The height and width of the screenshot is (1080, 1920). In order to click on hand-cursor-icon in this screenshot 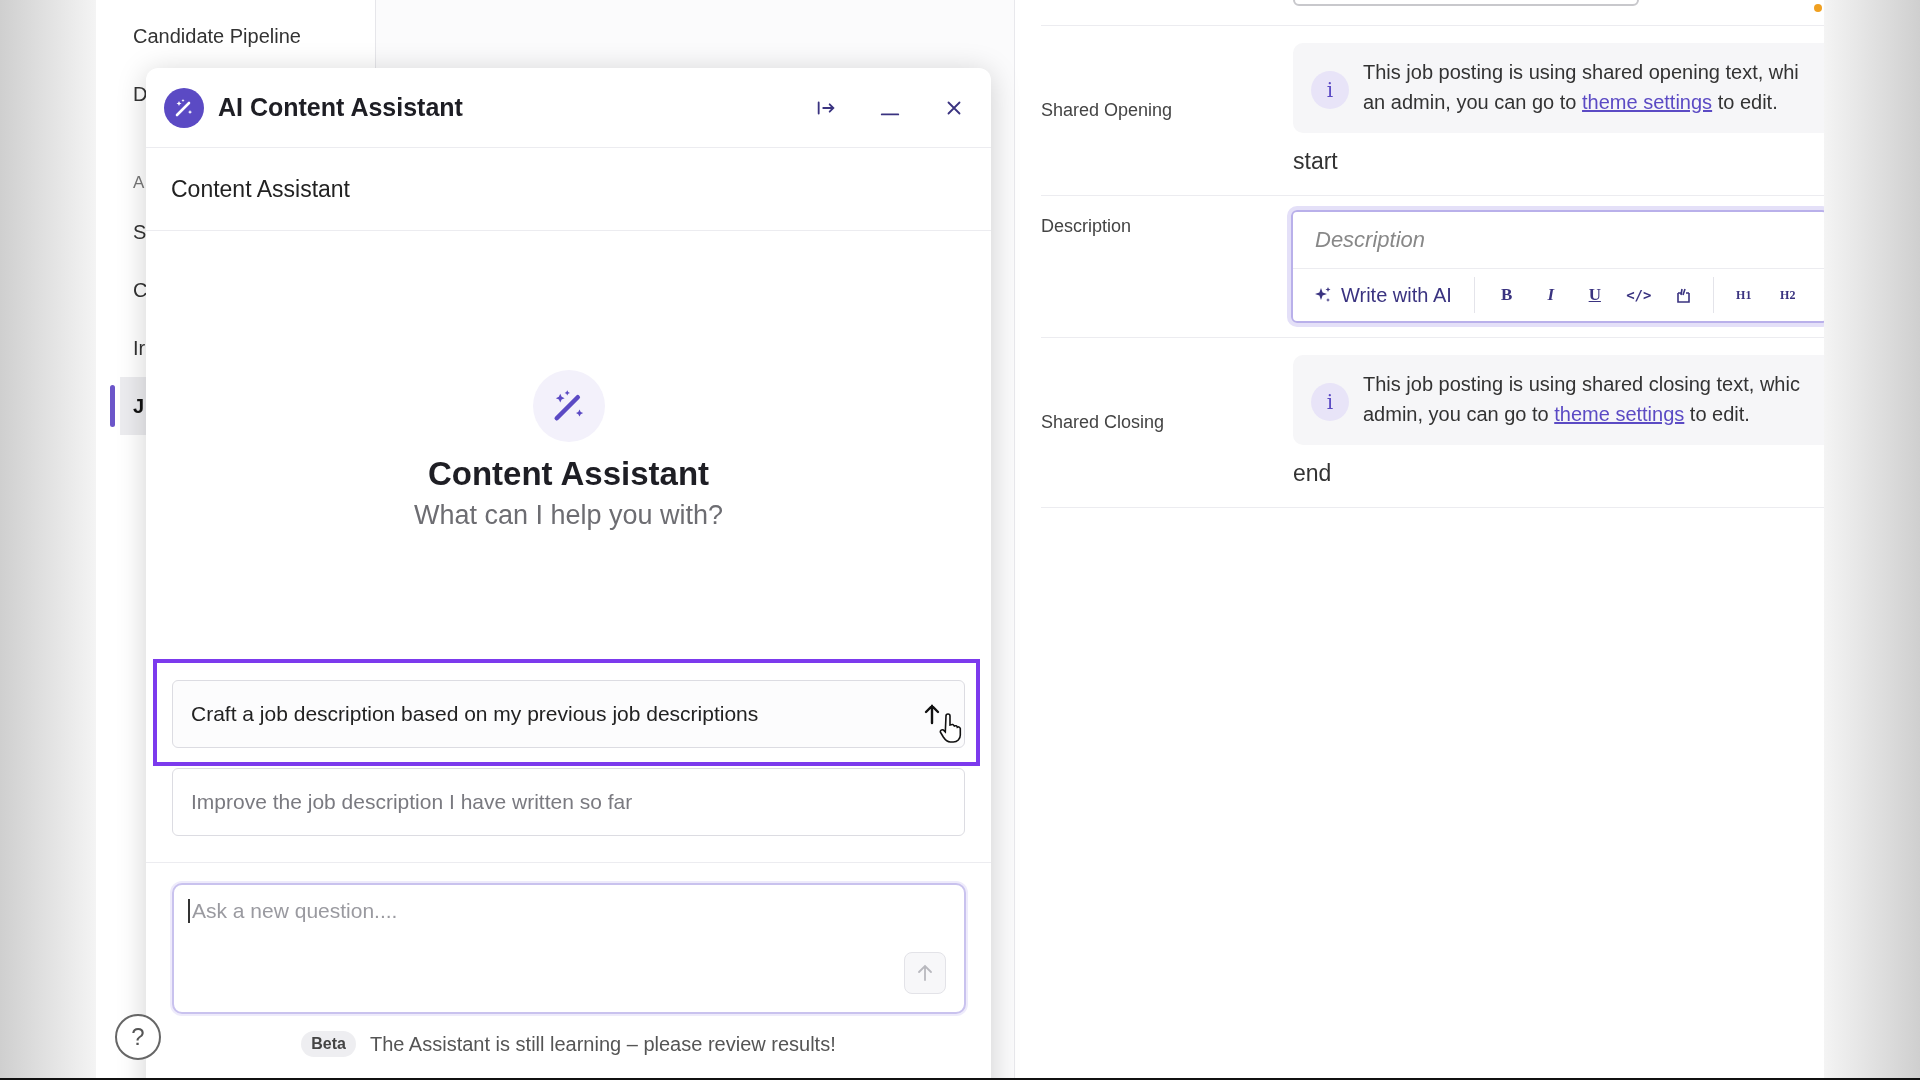, I will do `click(950, 728)`.